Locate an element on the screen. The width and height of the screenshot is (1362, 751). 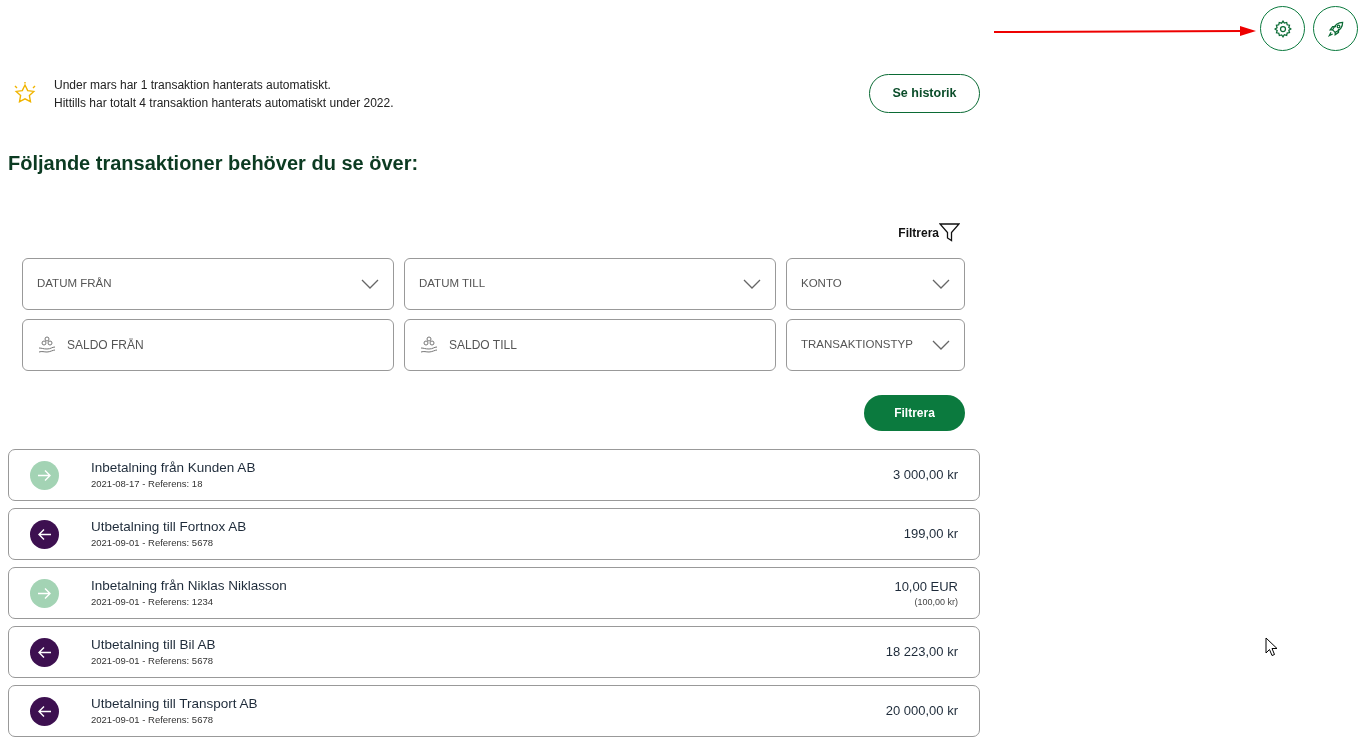
settings-icon is located at coordinates (1282, 28).